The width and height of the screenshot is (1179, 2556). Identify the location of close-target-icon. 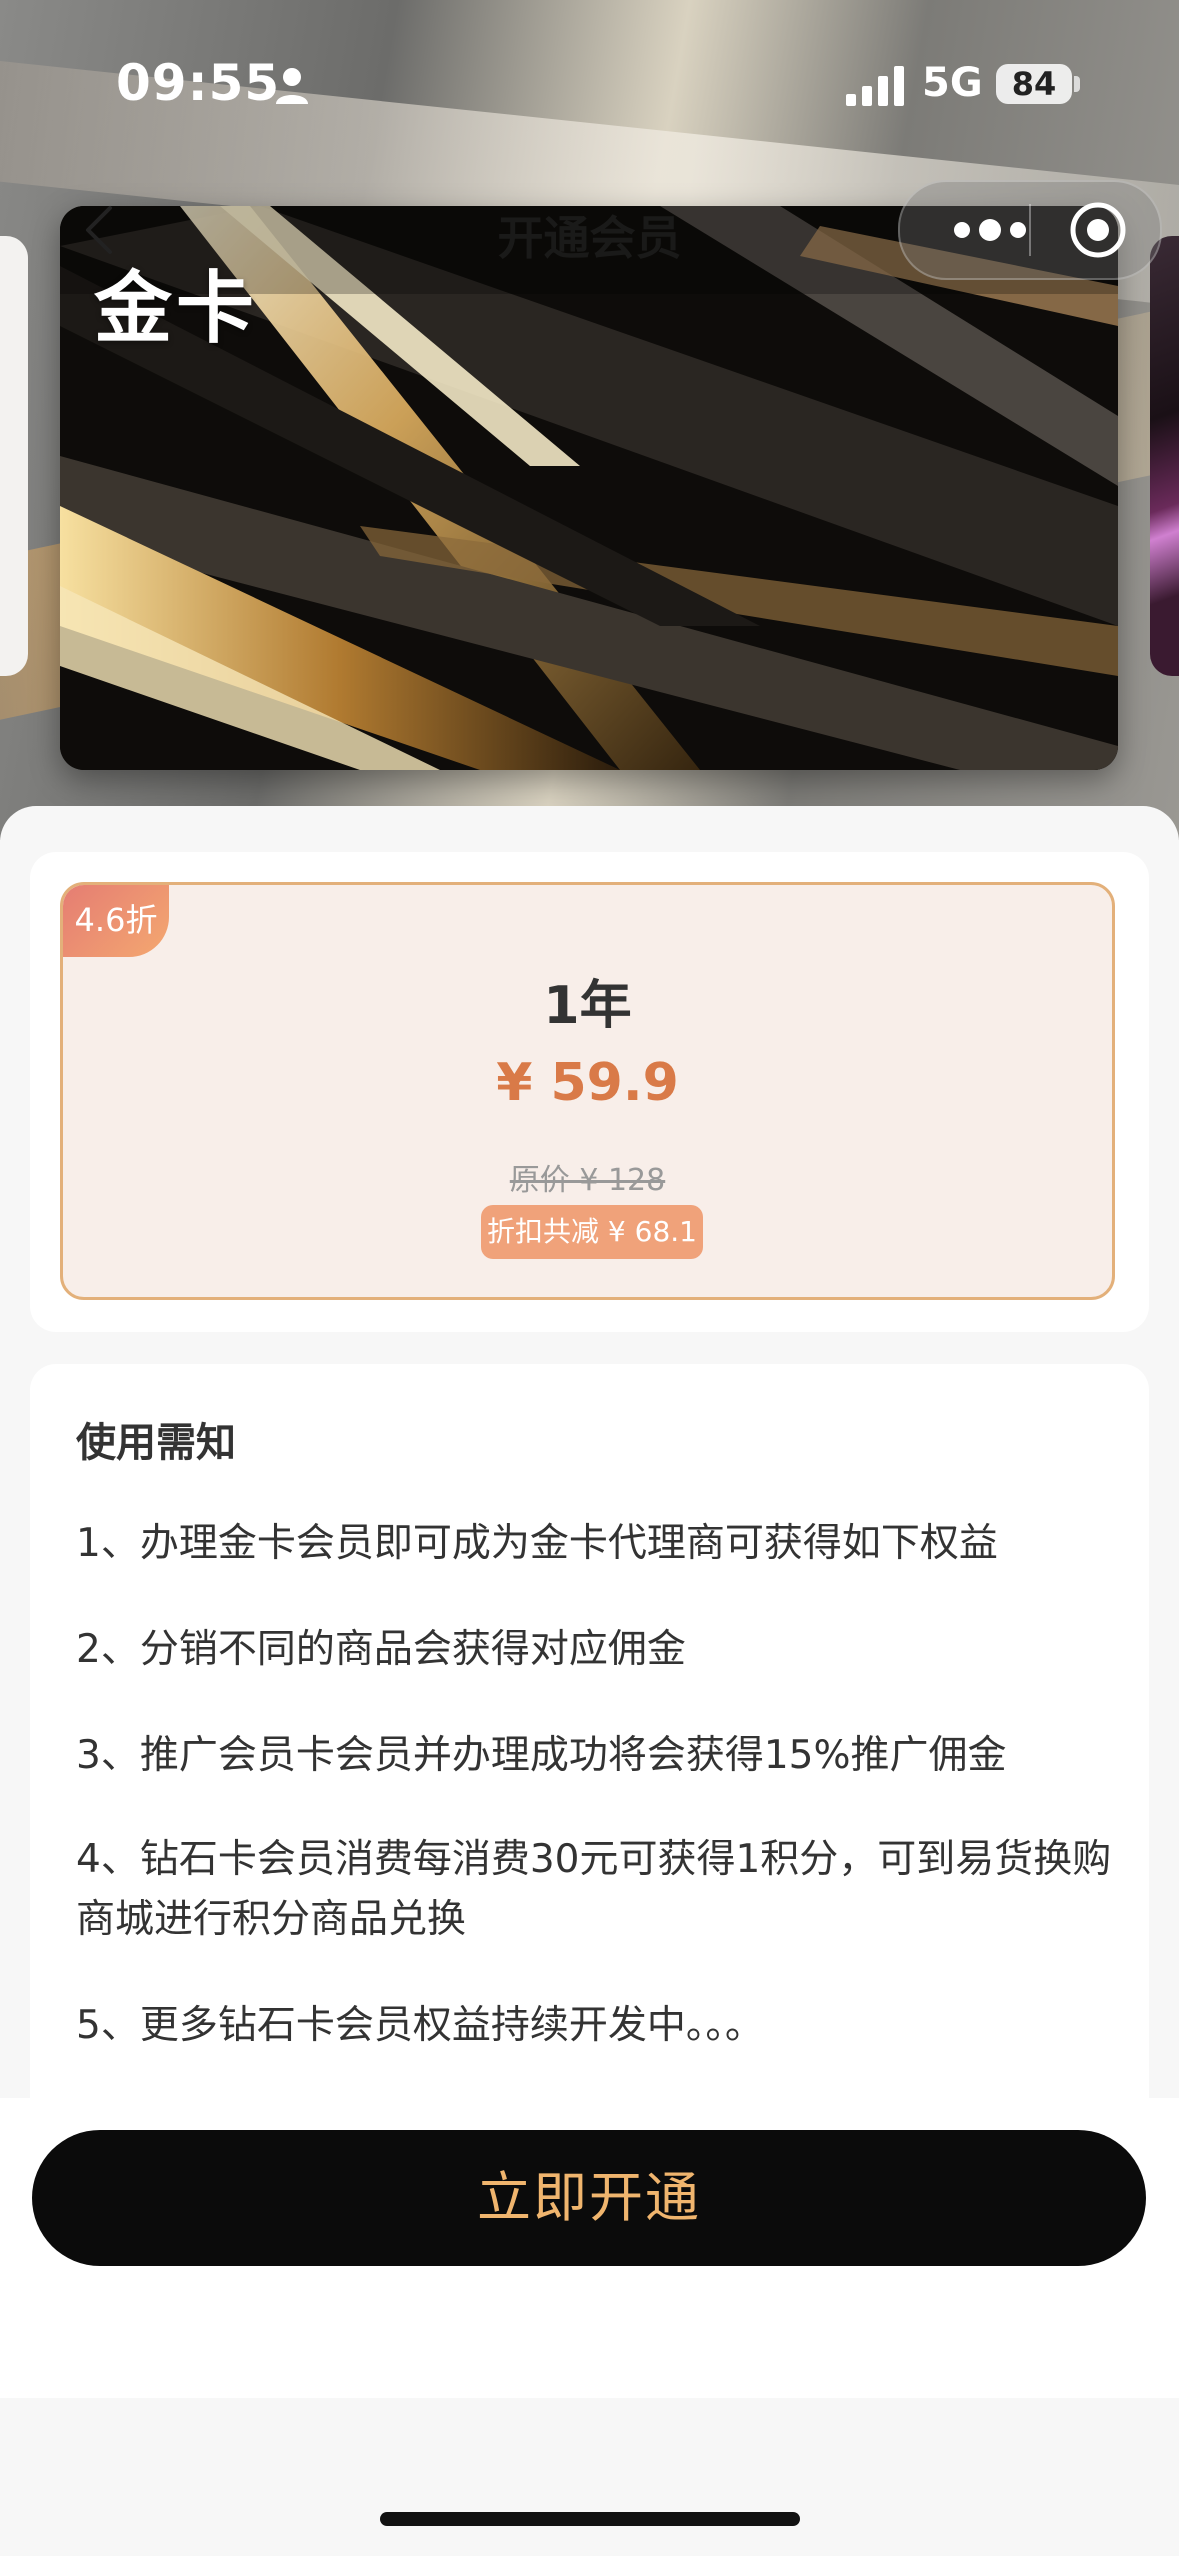
(1098, 230).